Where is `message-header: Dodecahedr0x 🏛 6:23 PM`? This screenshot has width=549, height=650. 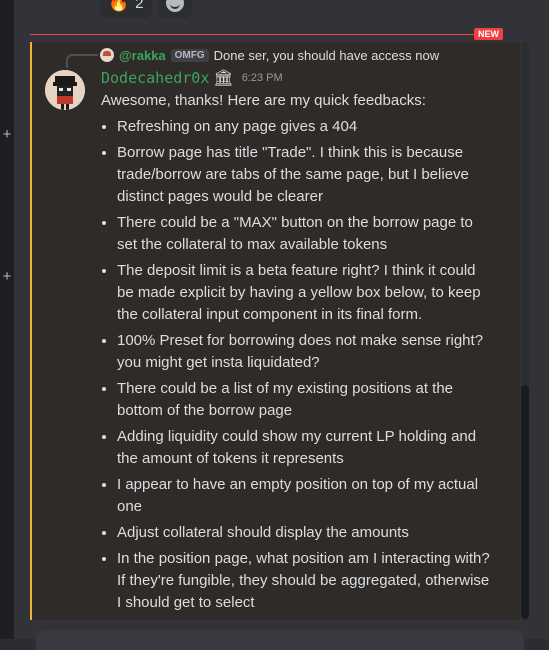
message-header: Dodecahedr0x 🏛 6:23 PM is located at coordinates (192, 78).